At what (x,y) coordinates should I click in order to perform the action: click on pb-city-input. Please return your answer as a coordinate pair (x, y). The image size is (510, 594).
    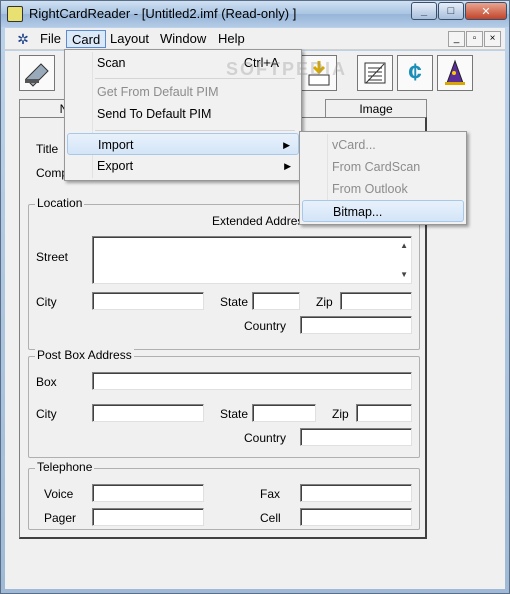
    Looking at the image, I should click on (148, 413).